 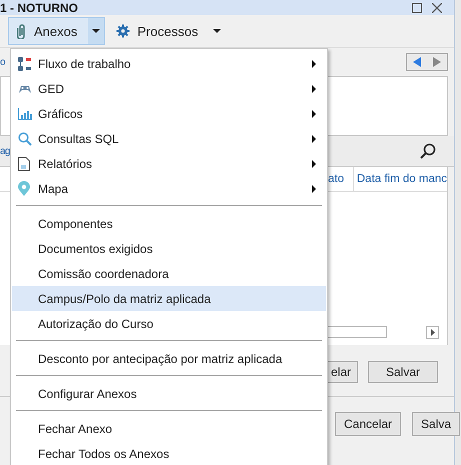 I want to click on close-icon, so click(x=437, y=8).